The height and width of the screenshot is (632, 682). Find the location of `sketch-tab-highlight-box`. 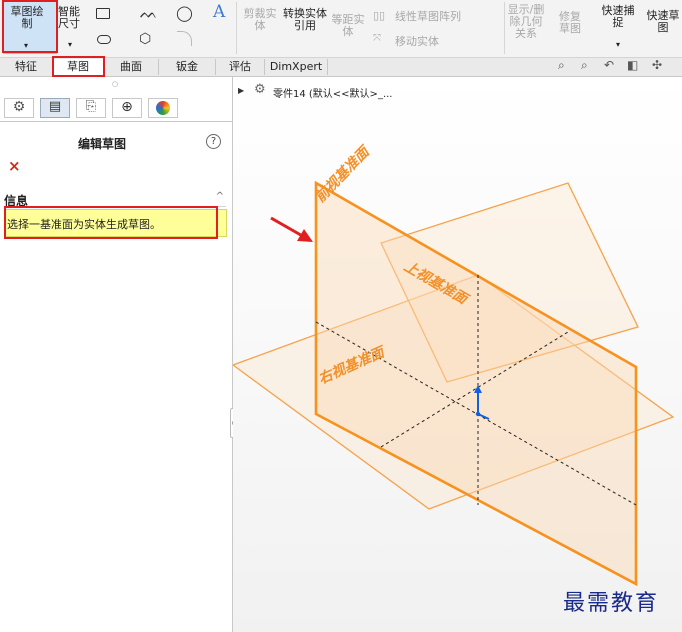

sketch-tab-highlight-box is located at coordinates (78, 66).